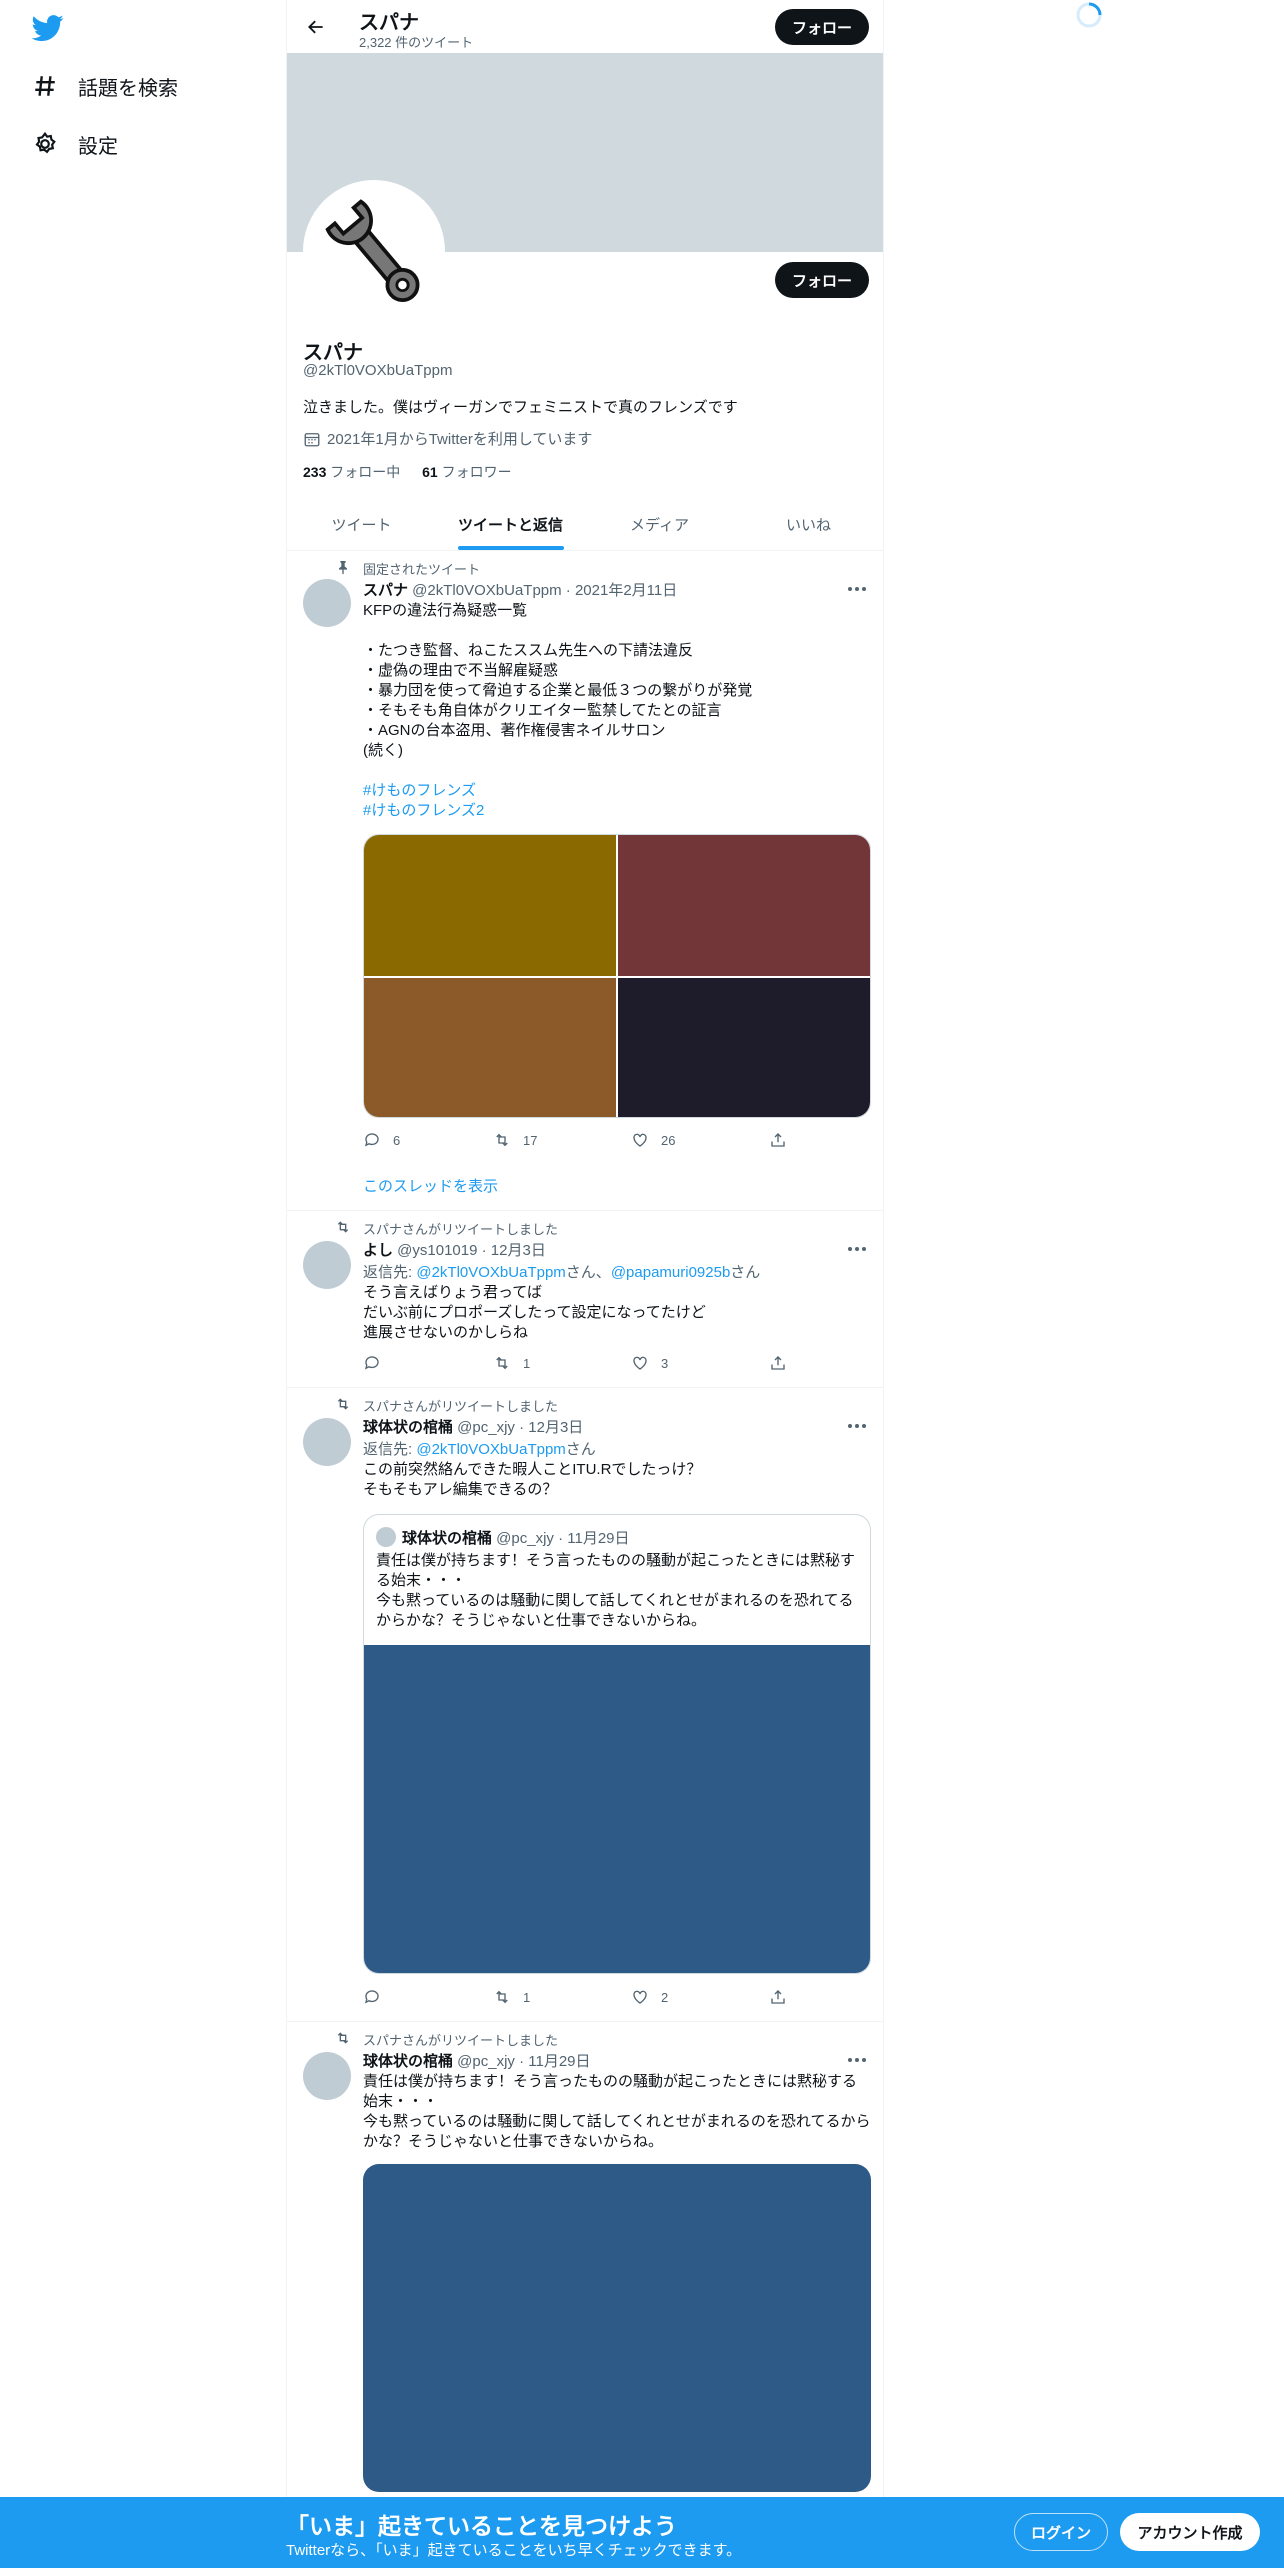  I want to click on hashtag-link: #けものフレンズ2, so click(617, 811).